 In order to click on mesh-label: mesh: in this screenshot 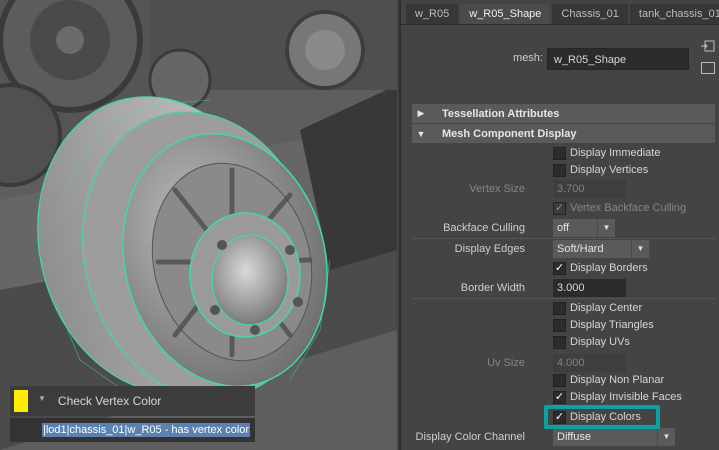, I will do `click(528, 58)`.